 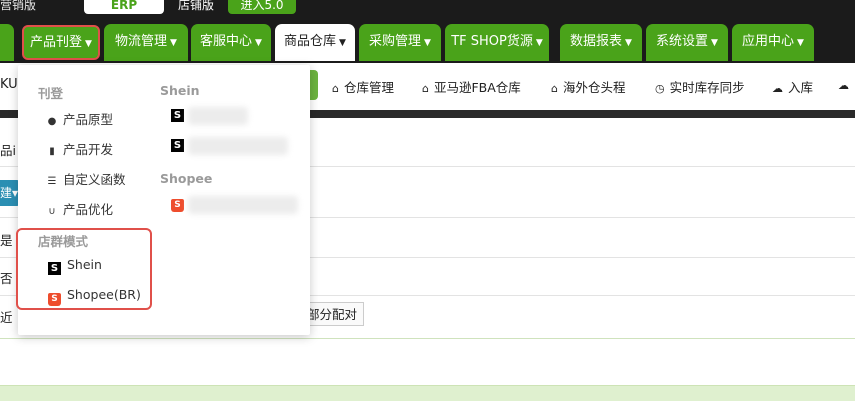 I want to click on nav-tab-label: 系统设置, so click(x=682, y=41).